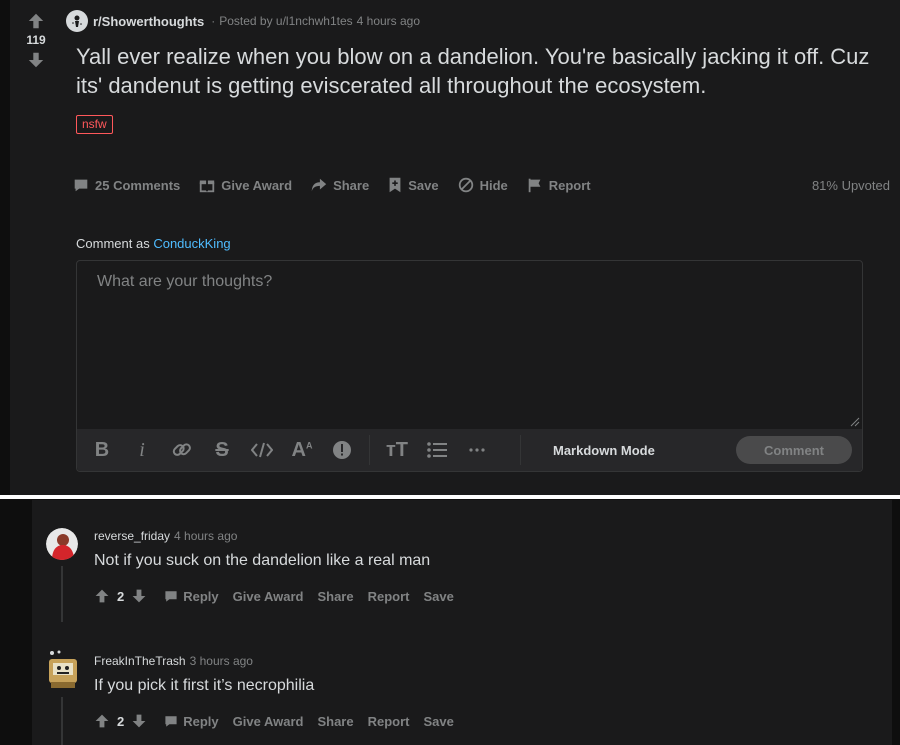 This screenshot has height=745, width=900. Describe the element at coordinates (319, 185) in the screenshot. I see `share-icon` at that location.